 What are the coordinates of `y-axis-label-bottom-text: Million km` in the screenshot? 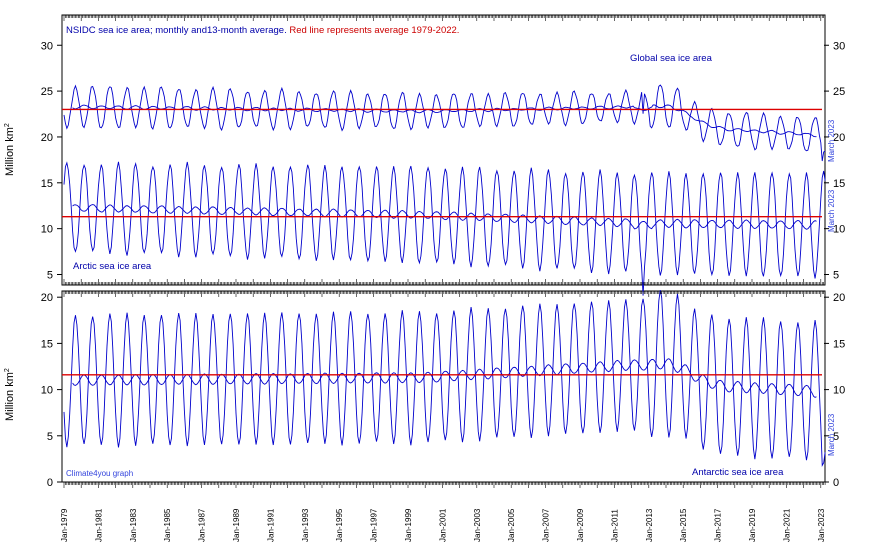 It's located at (10, 396).